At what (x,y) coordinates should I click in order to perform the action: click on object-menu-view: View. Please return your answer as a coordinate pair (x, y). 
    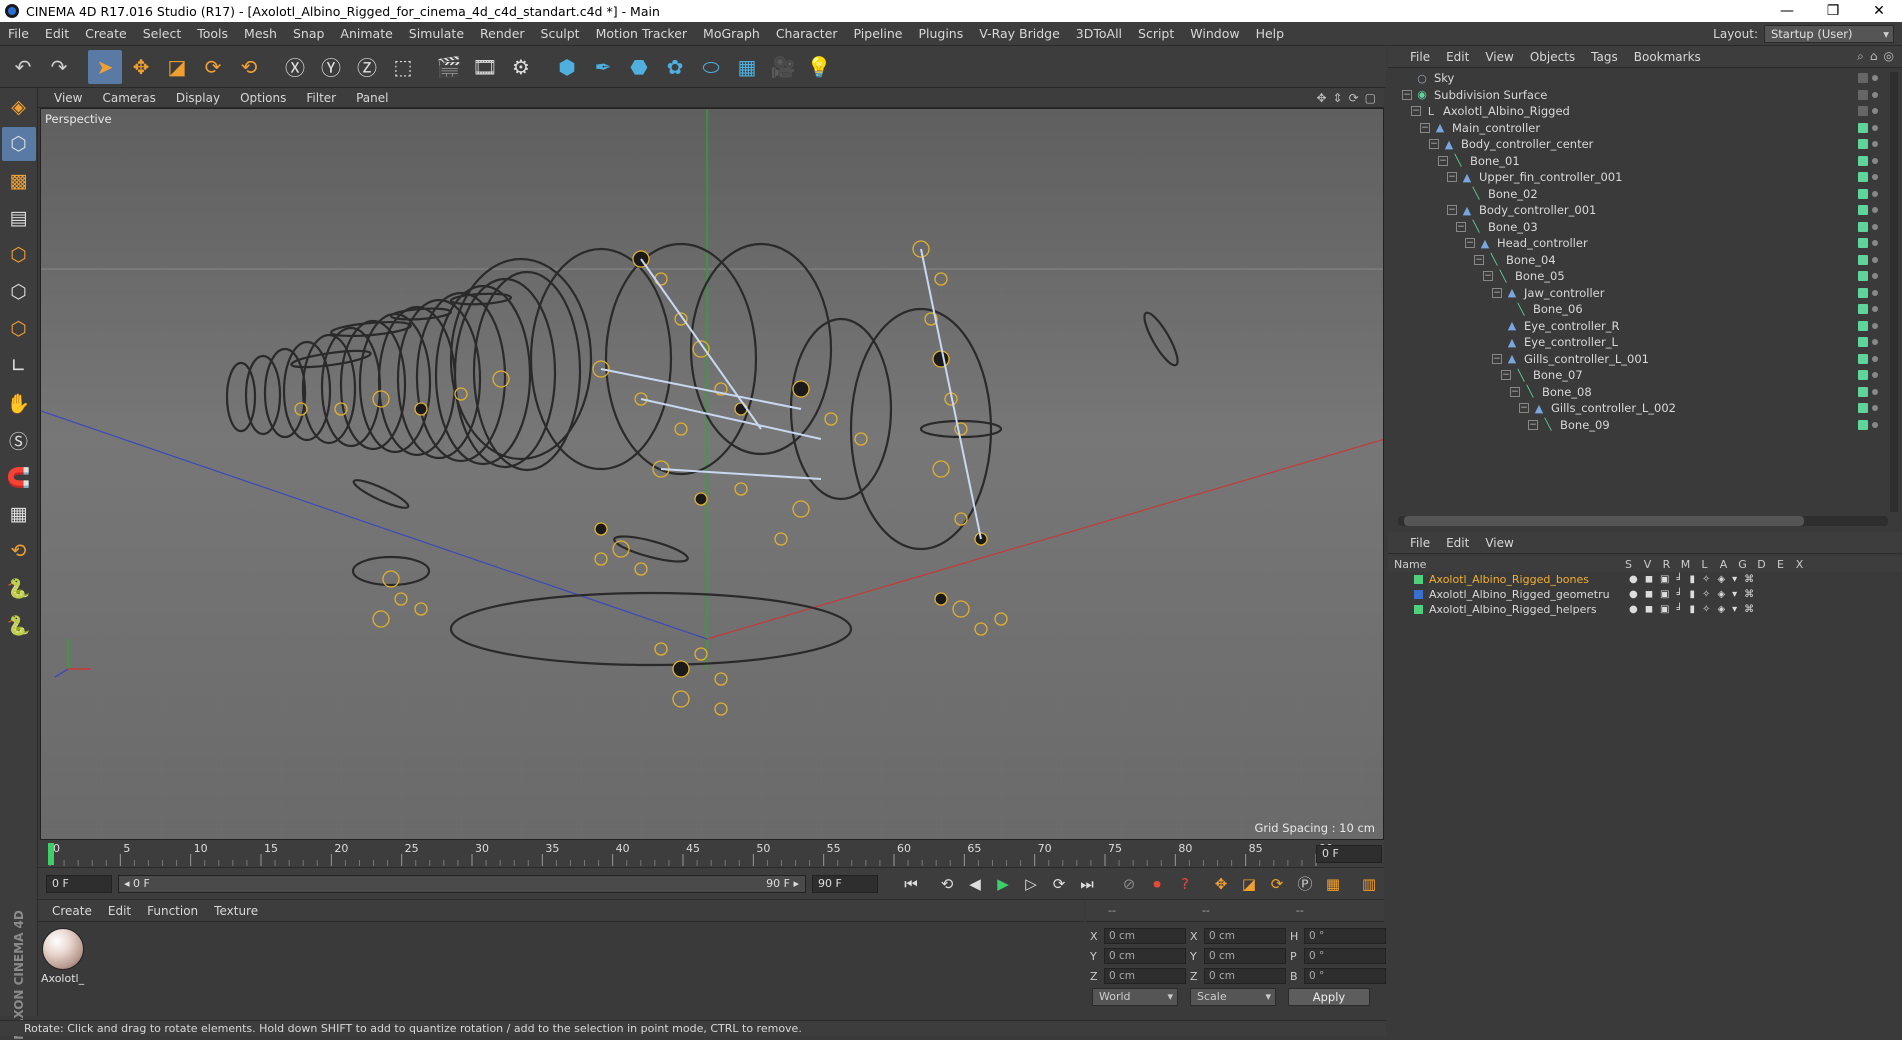
    Looking at the image, I should click on (1499, 57).